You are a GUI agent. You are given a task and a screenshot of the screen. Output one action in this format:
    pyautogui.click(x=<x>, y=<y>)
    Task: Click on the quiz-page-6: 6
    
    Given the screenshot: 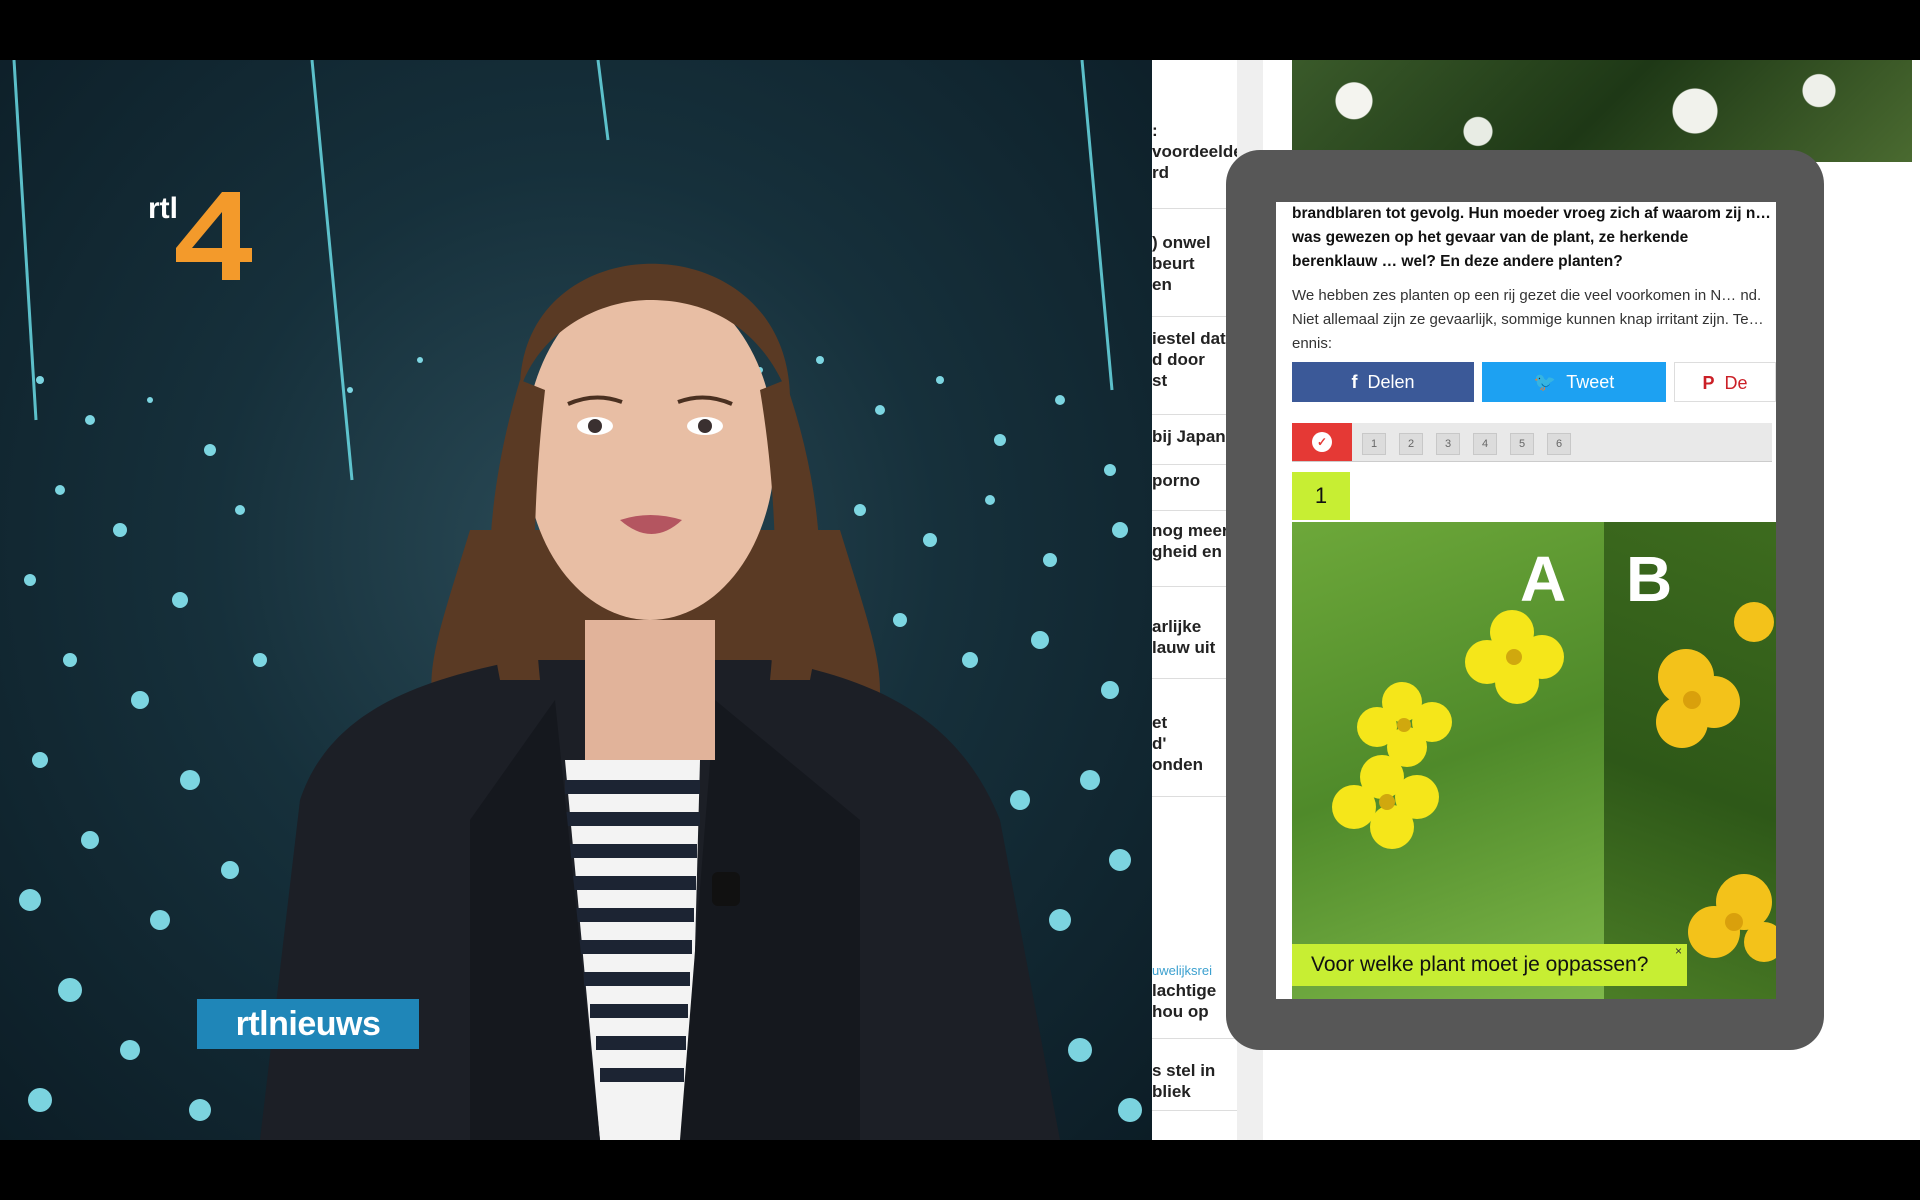 What is the action you would take?
    pyautogui.click(x=1559, y=444)
    